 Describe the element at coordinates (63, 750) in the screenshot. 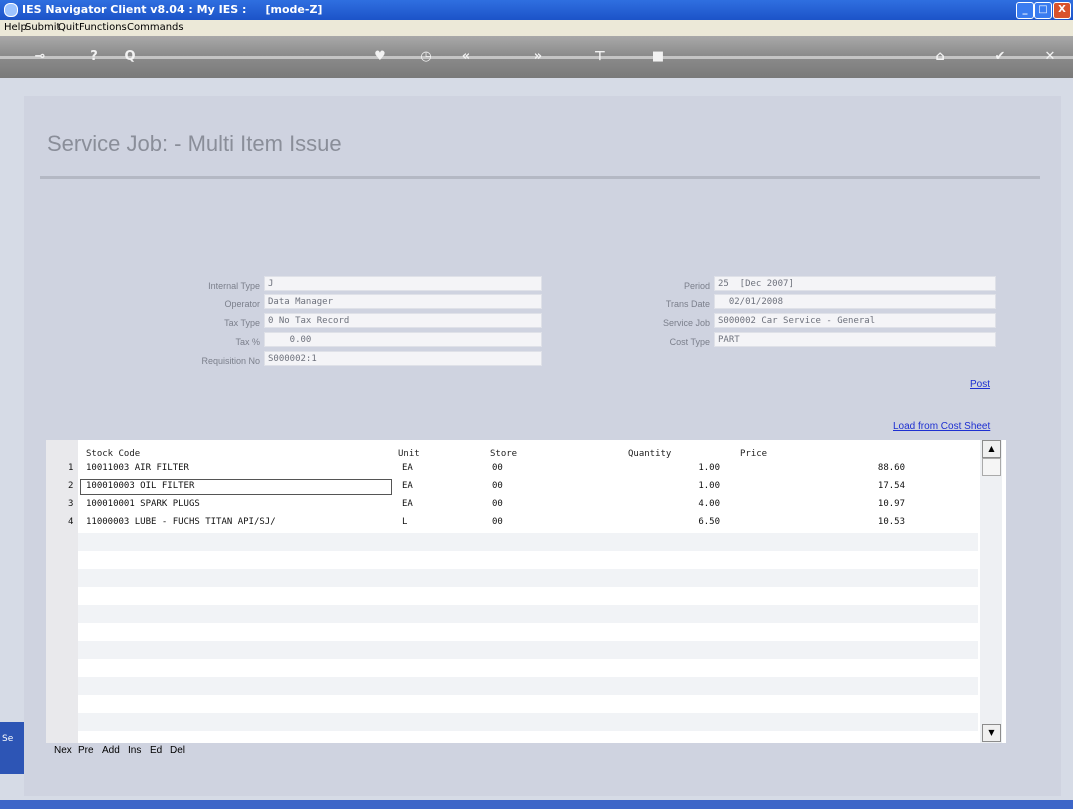

I see `next-button: Nex` at that location.